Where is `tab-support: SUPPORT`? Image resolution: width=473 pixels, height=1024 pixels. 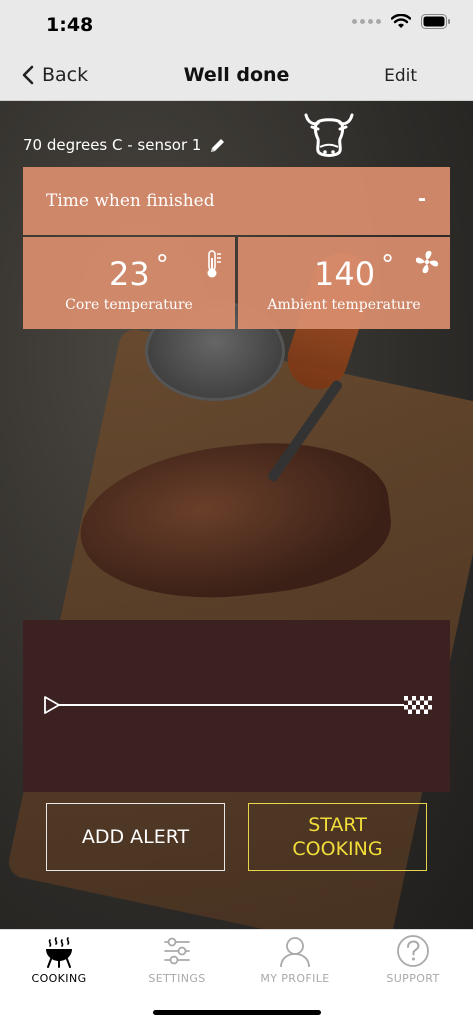 tab-support: SUPPORT is located at coordinates (413, 959).